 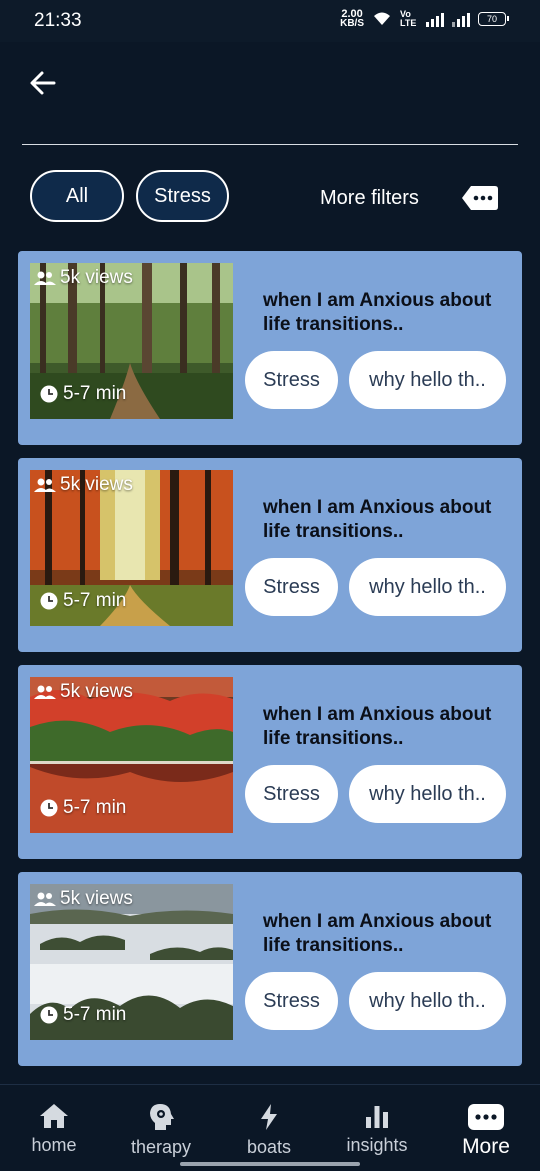 What do you see at coordinates (182, 196) in the screenshot?
I see `filter-chip-stress: Stress` at bounding box center [182, 196].